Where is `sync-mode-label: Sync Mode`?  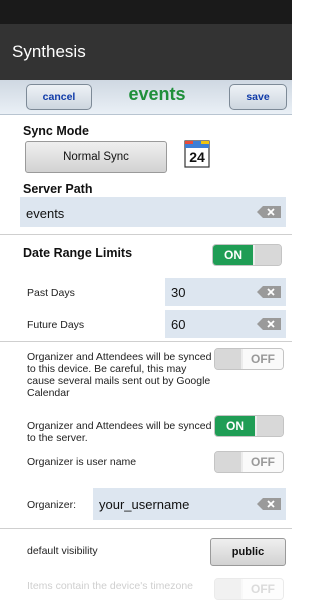
sync-mode-label: Sync Mode is located at coordinates (56, 131).